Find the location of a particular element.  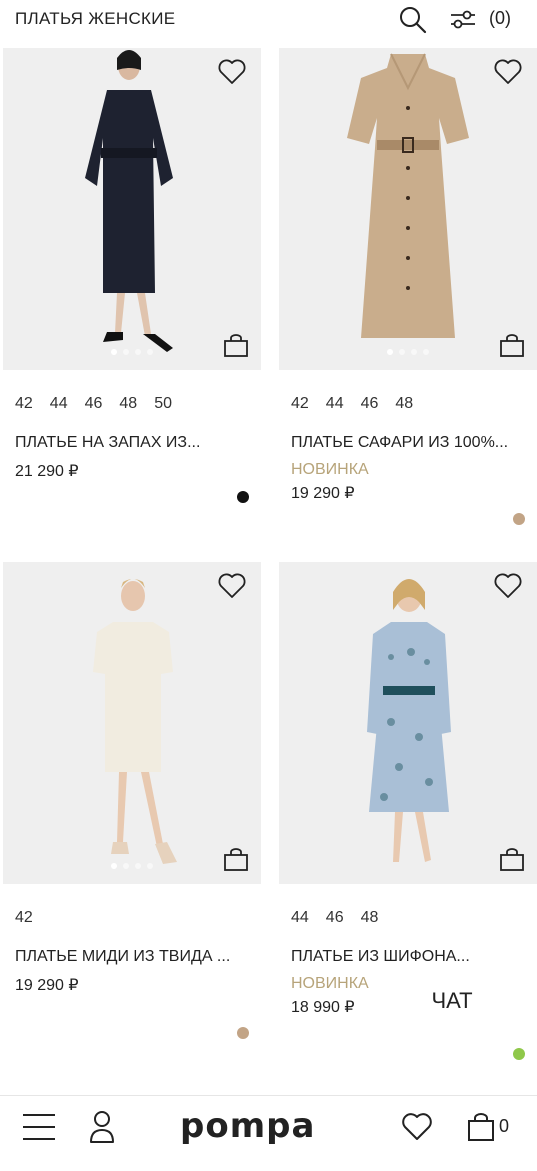

brand-logo: pompa is located at coordinates (247, 1126).